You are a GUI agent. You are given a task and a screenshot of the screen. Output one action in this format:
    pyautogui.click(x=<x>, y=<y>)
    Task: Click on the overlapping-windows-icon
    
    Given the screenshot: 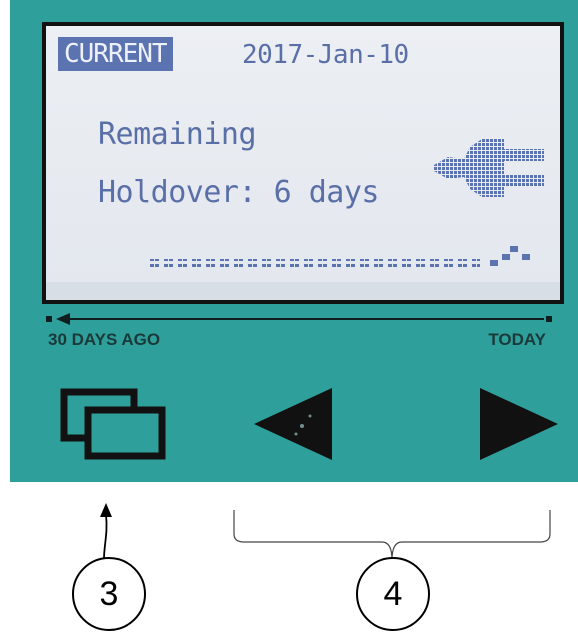 What is the action you would take?
    pyautogui.click(x=113, y=424)
    